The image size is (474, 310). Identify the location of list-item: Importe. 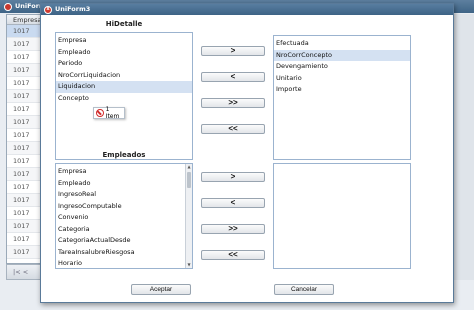
(342, 90).